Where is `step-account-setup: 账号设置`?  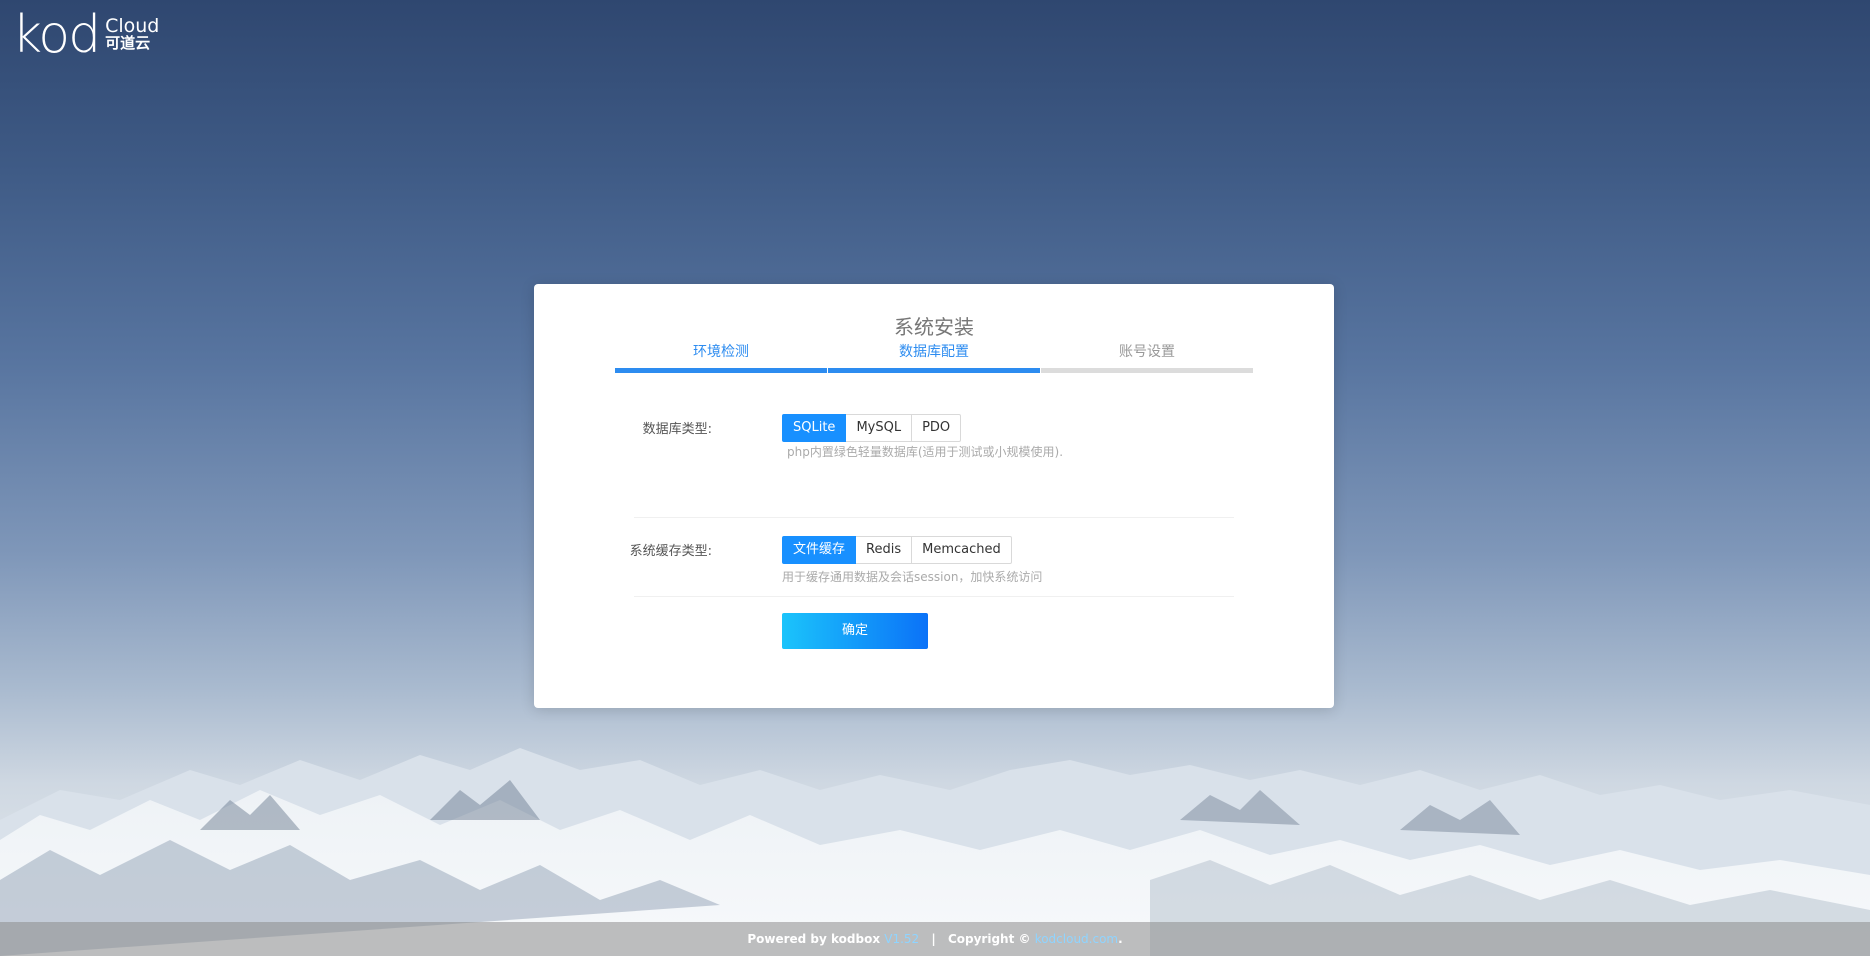
step-account-setup: 账号设置 is located at coordinates (1147, 356).